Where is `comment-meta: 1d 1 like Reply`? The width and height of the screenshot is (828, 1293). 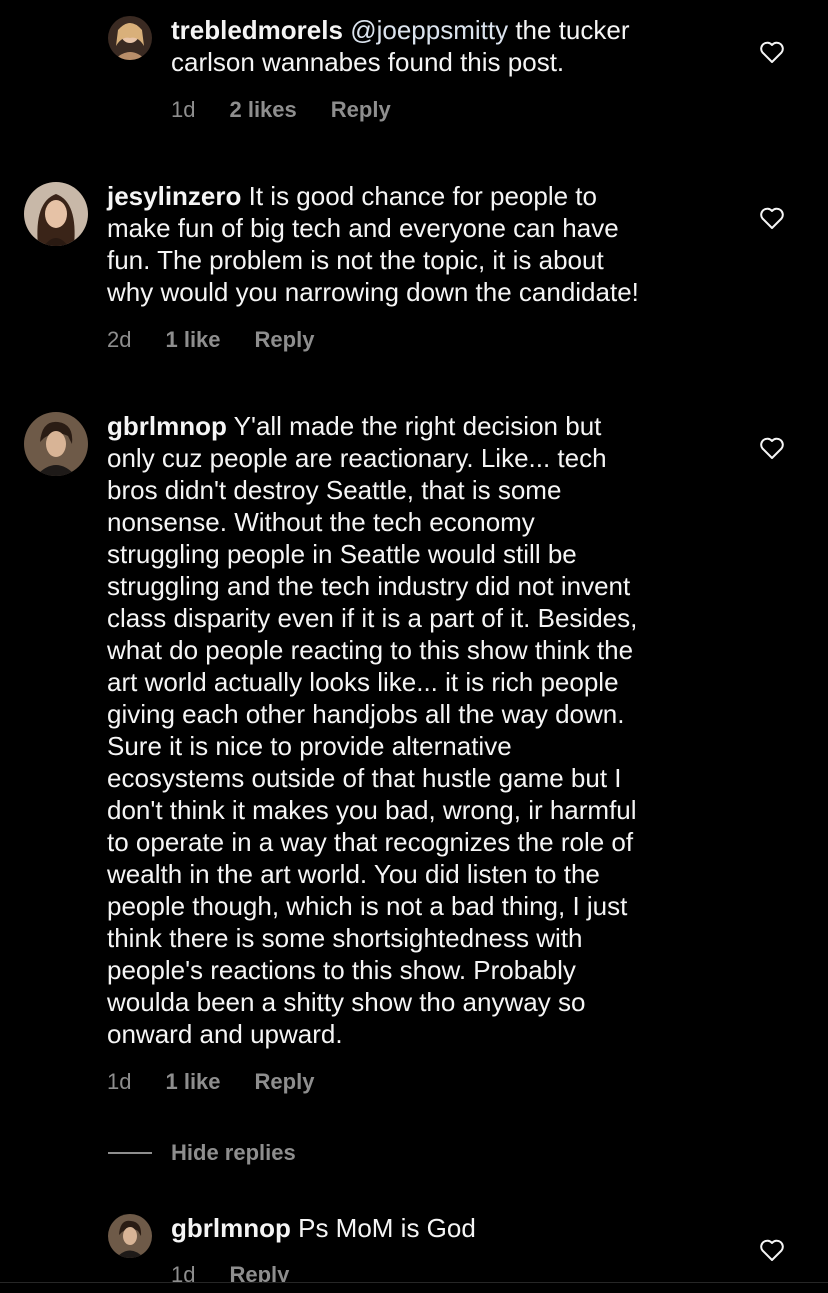 comment-meta: 1d 1 like Reply is located at coordinates (210, 1082).